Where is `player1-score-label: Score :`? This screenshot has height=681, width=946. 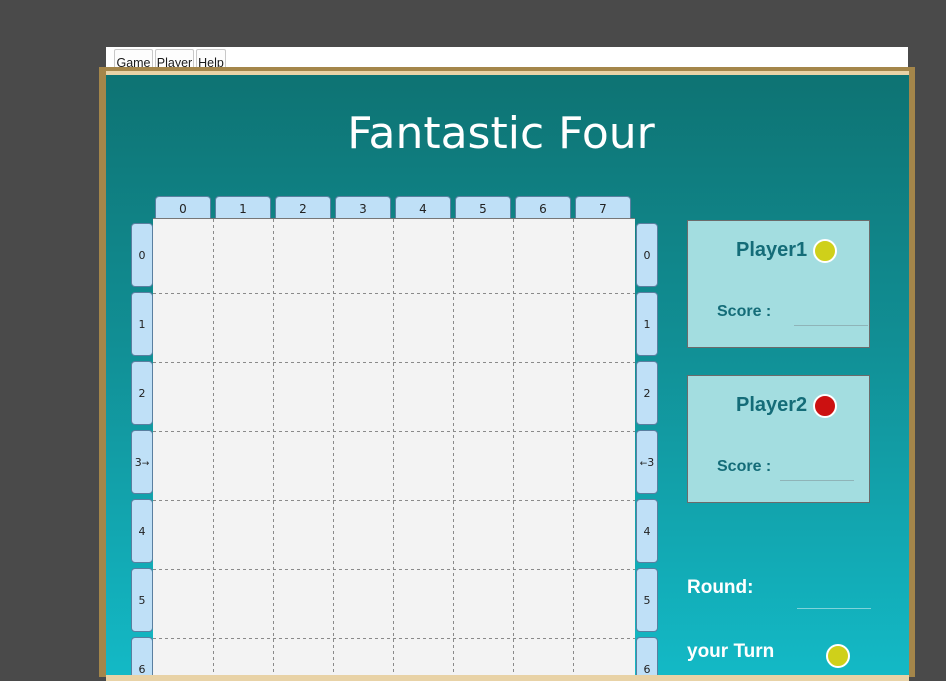 player1-score-label: Score : is located at coordinates (744, 311).